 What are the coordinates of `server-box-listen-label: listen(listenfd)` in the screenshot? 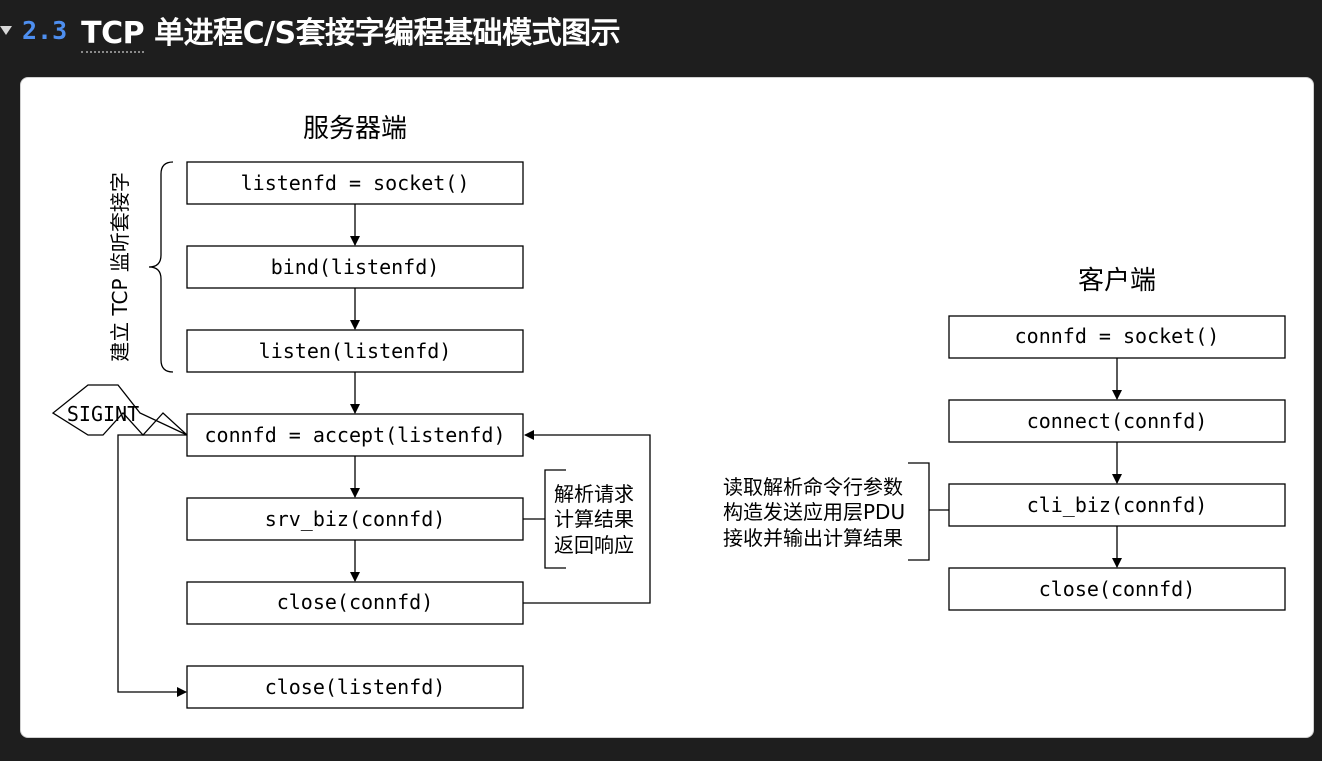 It's located at (355, 351).